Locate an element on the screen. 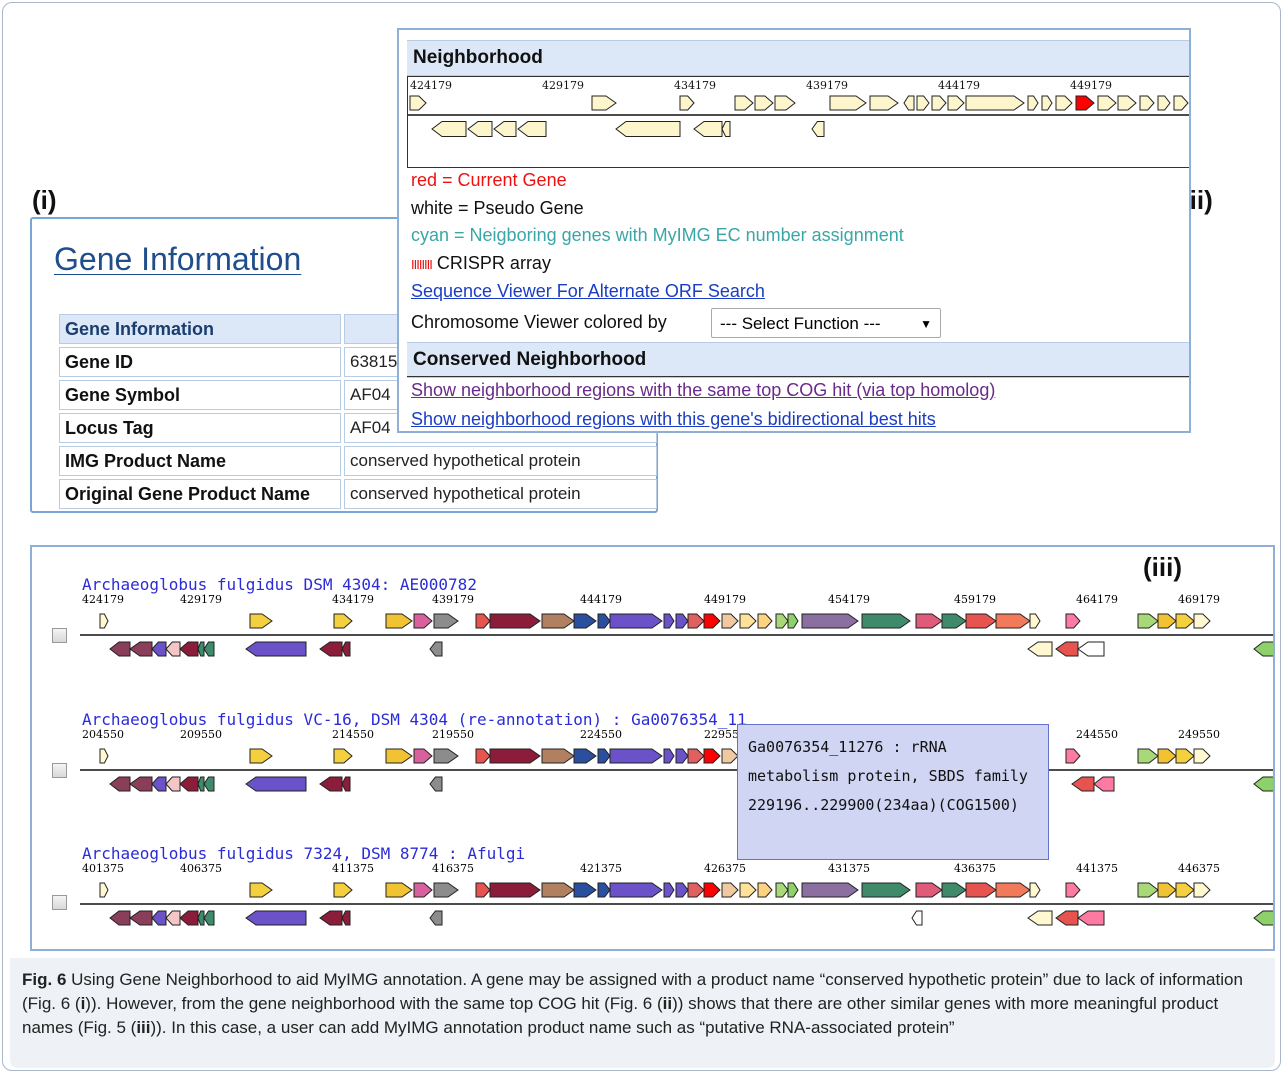 This screenshot has height=1075, width=1285. function-select: --- Select Function --- ▼ is located at coordinates (826, 323).